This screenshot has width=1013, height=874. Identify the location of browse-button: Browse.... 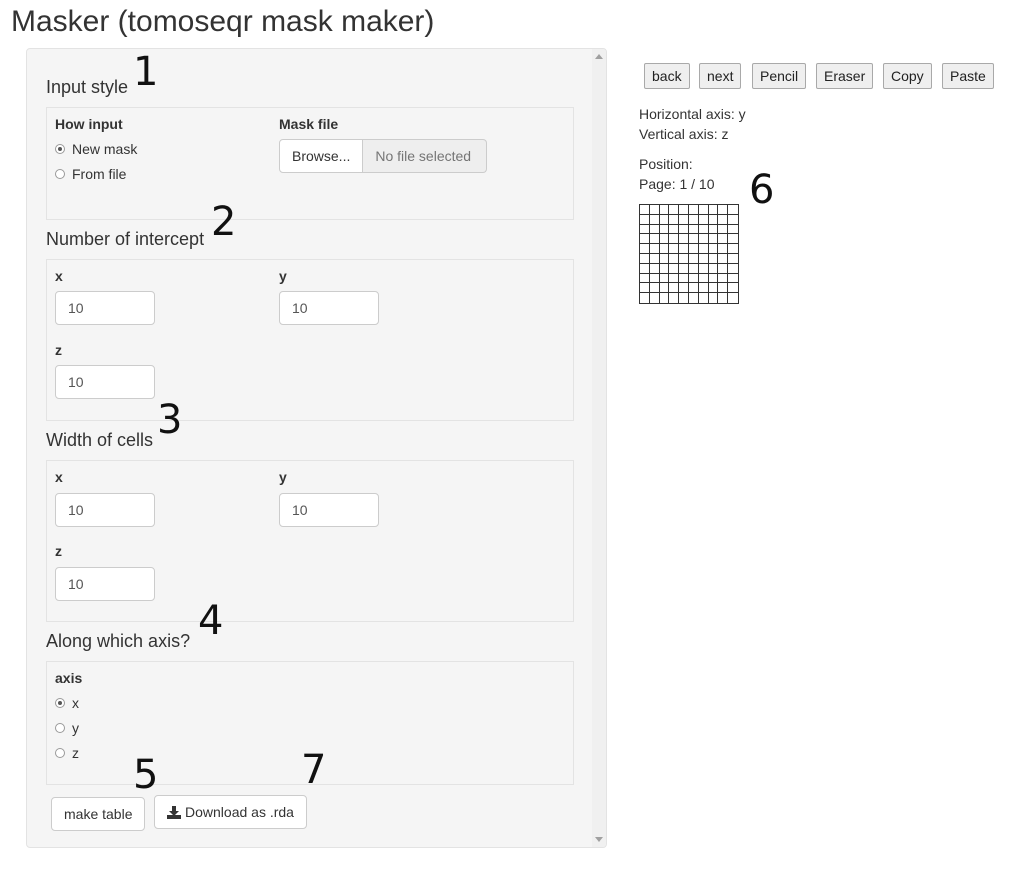
(321, 156).